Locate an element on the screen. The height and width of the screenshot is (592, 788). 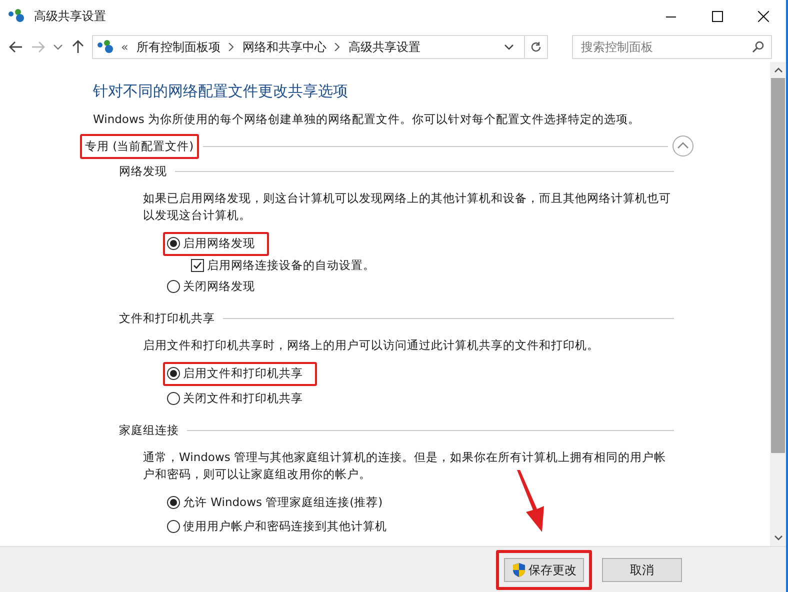
close-icon is located at coordinates (763, 16).